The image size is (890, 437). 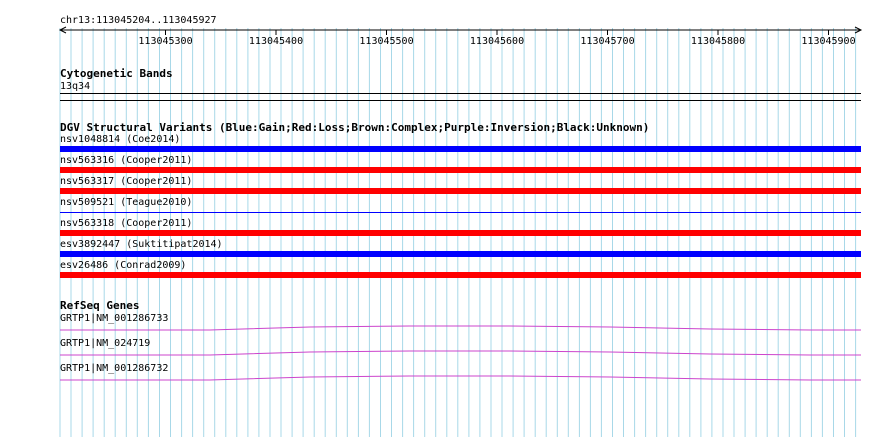 I want to click on refseq-gene-models, so click(x=460, y=353).